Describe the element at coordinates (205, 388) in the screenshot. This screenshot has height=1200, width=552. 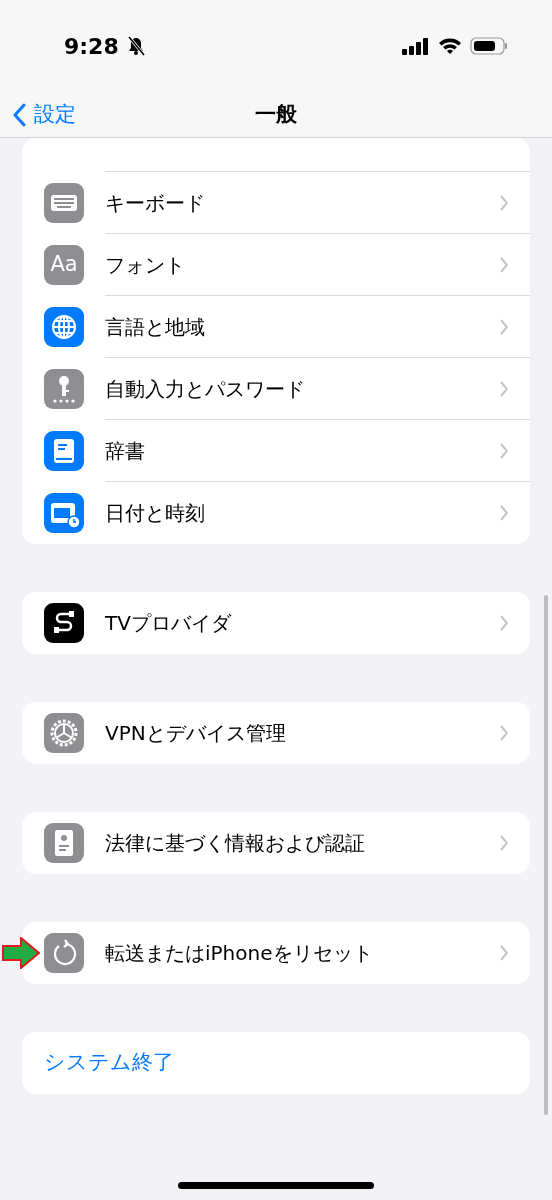
I see `settings-item: 自動入力とパスワード` at that location.